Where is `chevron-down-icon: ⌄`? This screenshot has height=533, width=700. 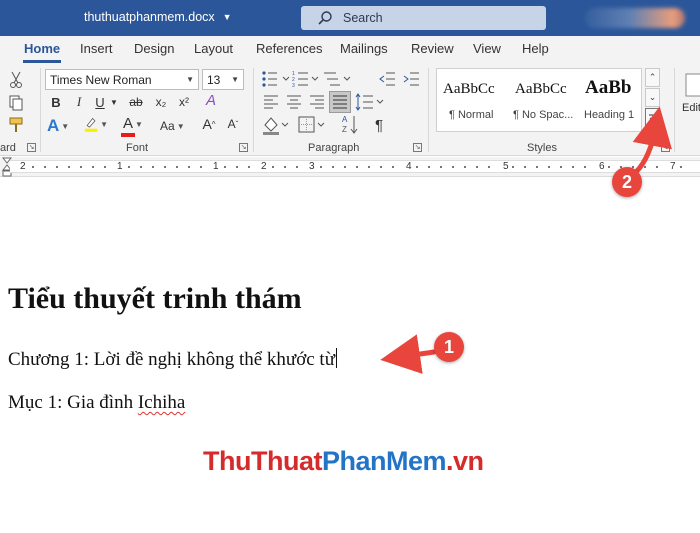
chevron-down-icon: ⌄ is located at coordinates (652, 97).